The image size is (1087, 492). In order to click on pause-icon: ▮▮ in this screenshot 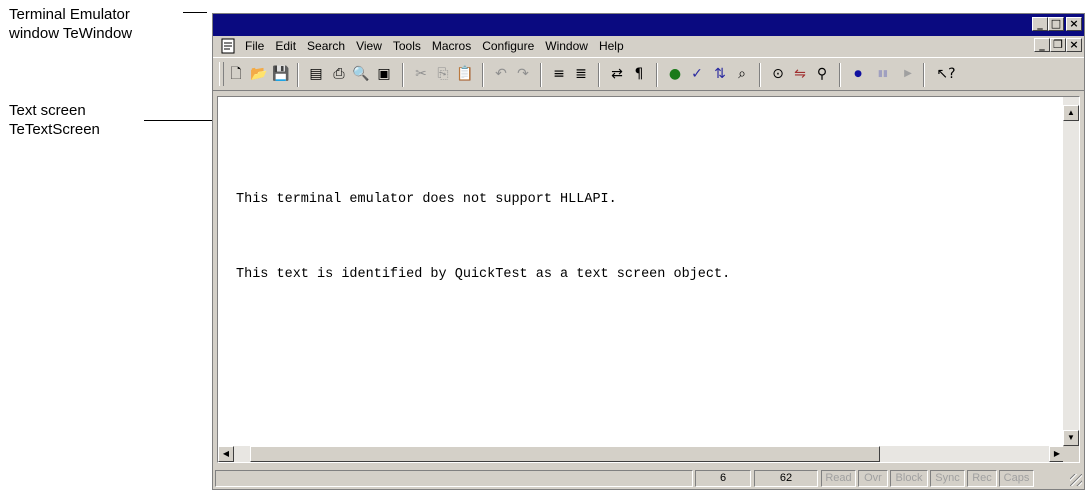, I will do `click(883, 74)`.